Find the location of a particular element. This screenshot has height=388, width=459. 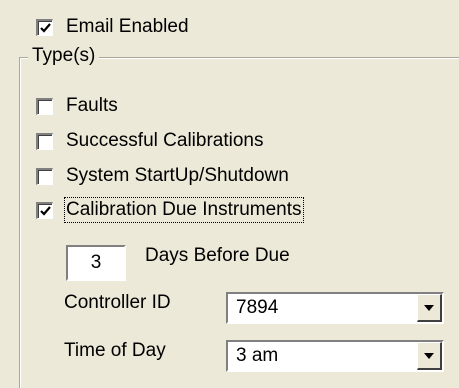

time-of-day-dropdown-button is located at coordinates (429, 356).